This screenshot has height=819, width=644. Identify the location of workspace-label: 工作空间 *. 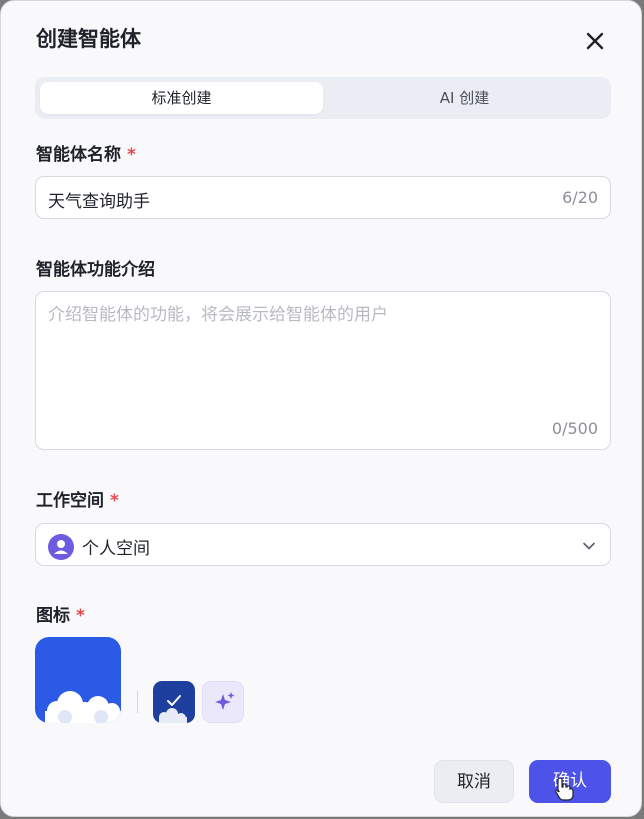
(77, 498).